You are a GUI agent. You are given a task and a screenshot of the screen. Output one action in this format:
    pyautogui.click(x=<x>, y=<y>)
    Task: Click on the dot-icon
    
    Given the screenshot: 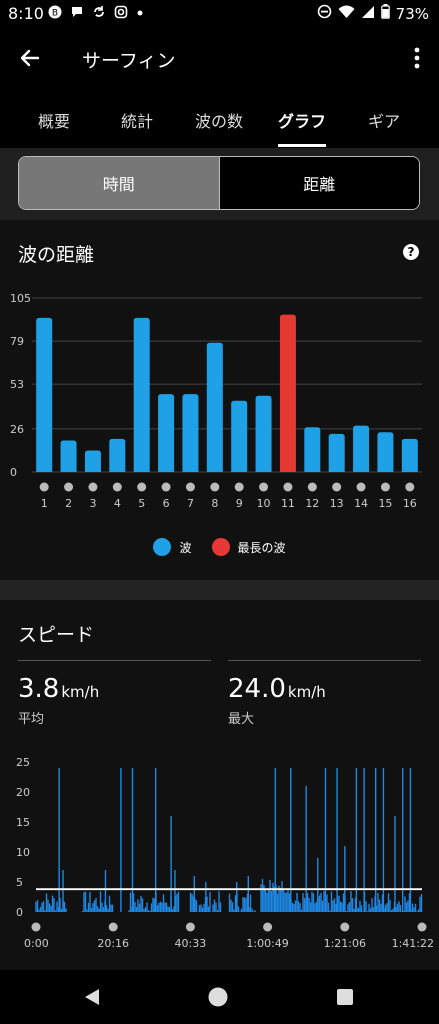 What is the action you would take?
    pyautogui.click(x=140, y=14)
    